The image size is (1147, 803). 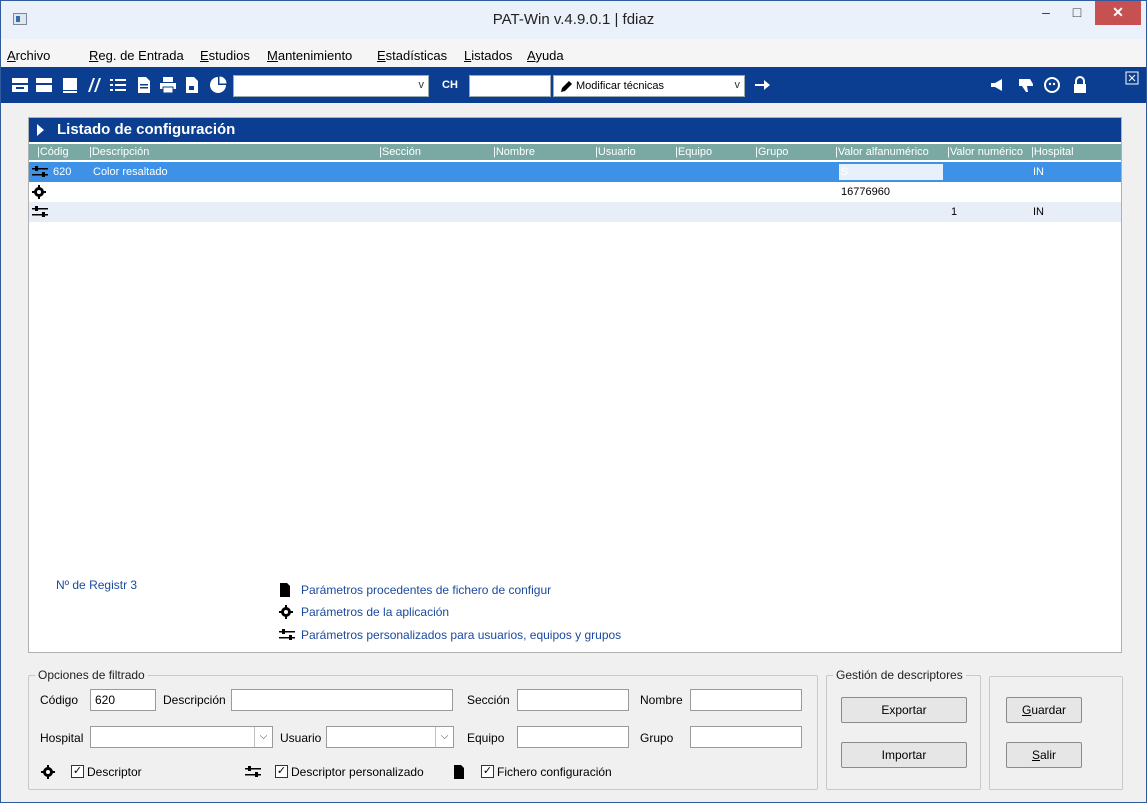 I want to click on lock-icon, so click(x=1080, y=85).